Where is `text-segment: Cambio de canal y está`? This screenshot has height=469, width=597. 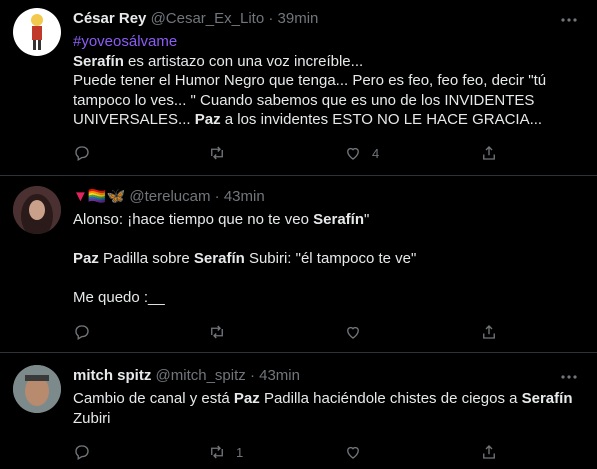
text-segment: Cambio de canal y está is located at coordinates (153, 398).